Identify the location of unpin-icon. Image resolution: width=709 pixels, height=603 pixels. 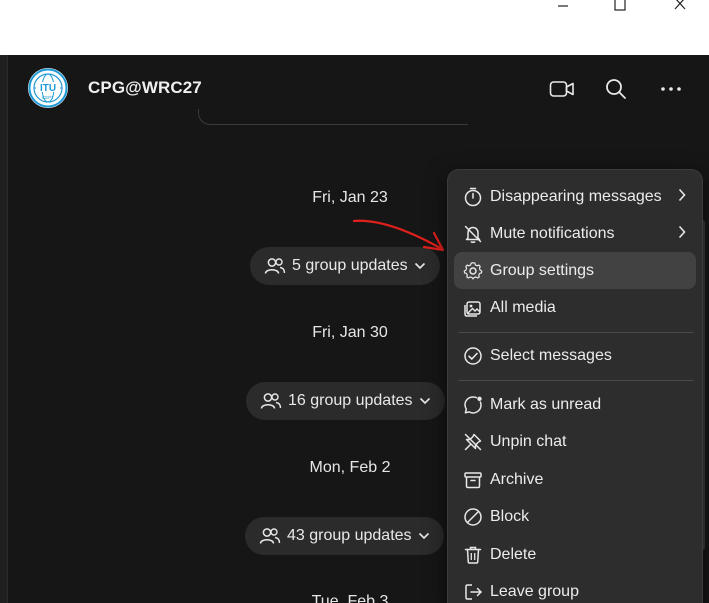
(473, 442).